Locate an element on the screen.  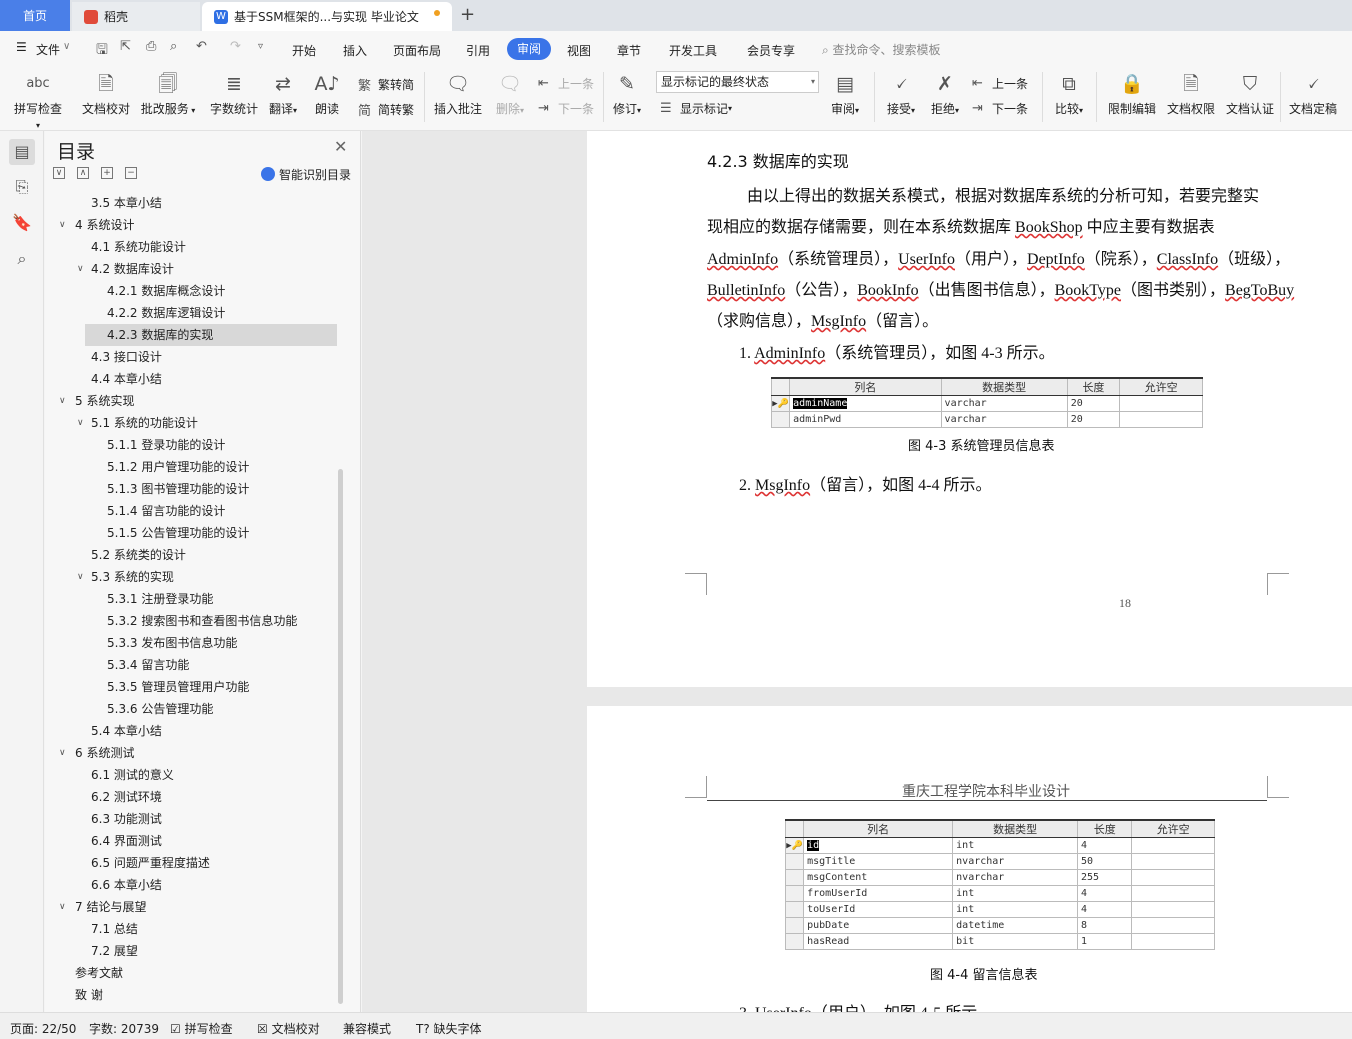
print-icon: ⎙ is located at coordinates (151, 46).